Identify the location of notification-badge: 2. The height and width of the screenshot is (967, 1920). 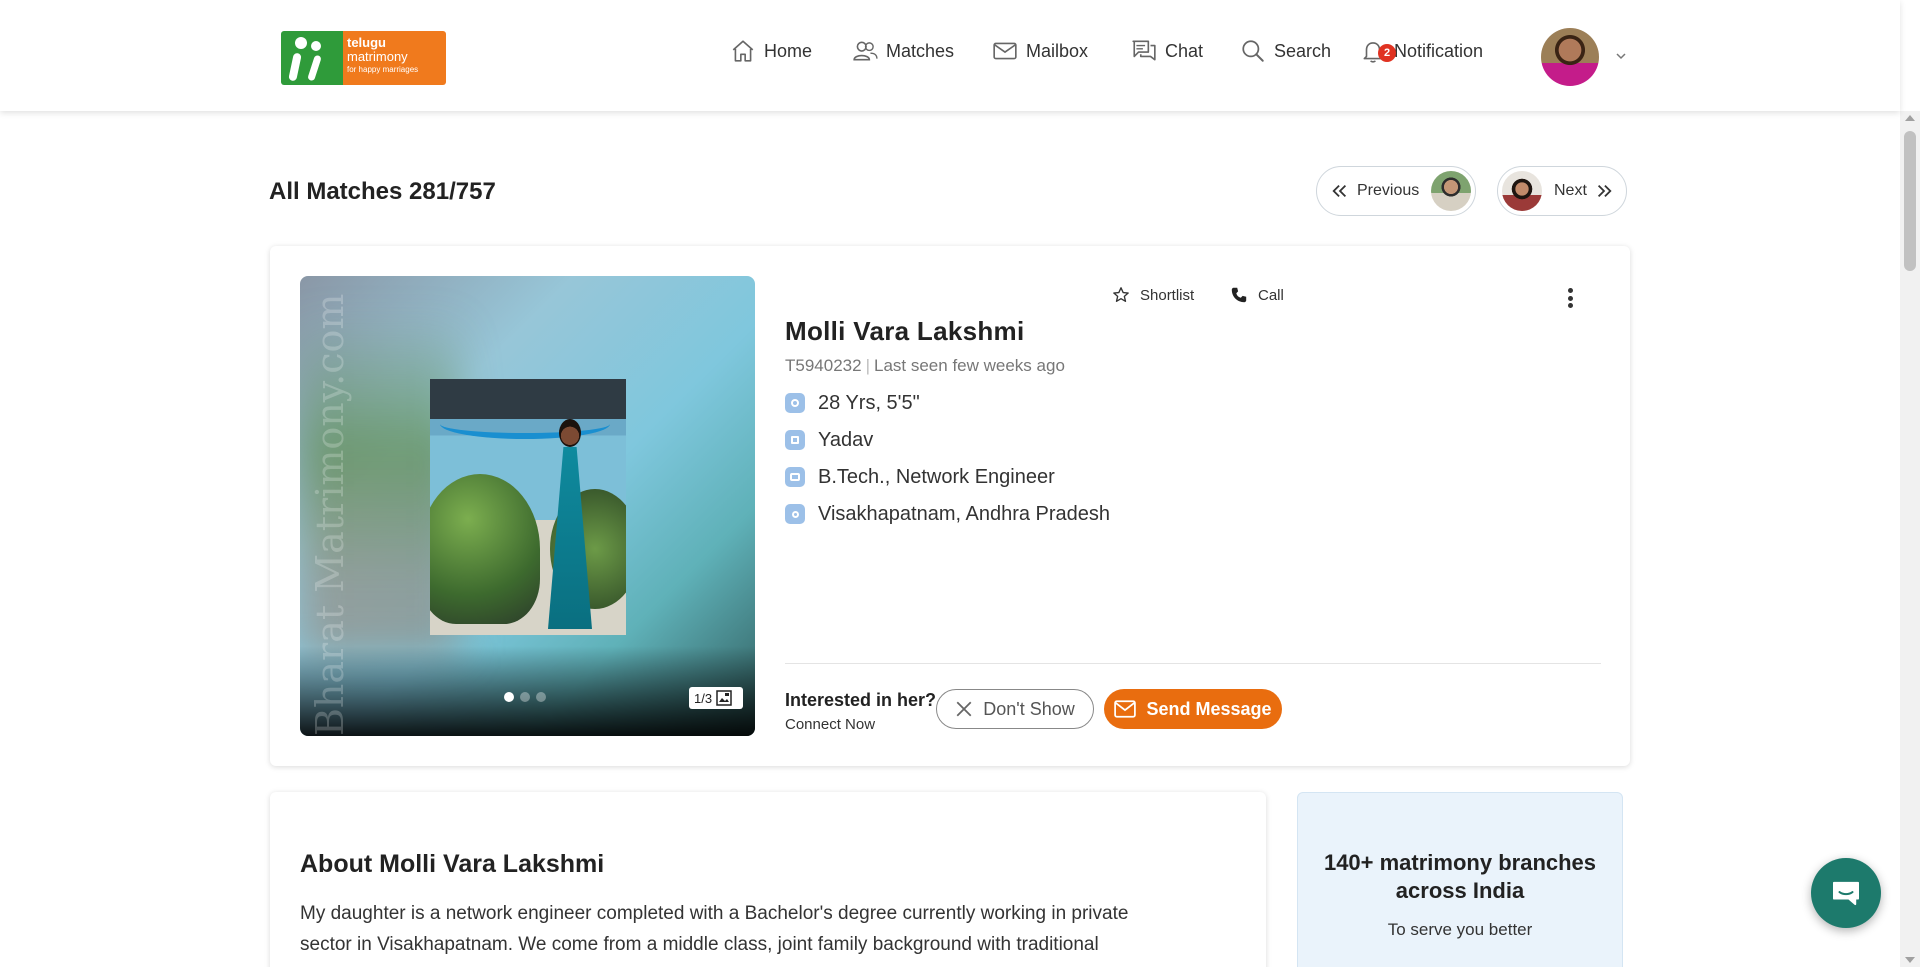
(1387, 53).